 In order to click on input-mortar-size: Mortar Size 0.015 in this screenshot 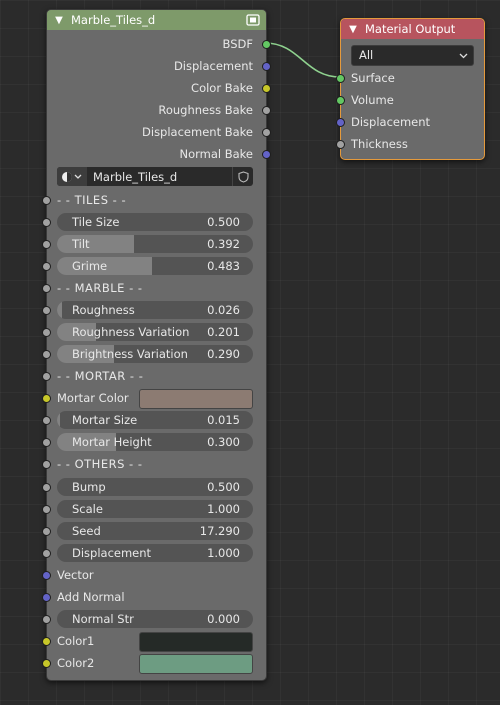, I will do `click(154, 420)`.